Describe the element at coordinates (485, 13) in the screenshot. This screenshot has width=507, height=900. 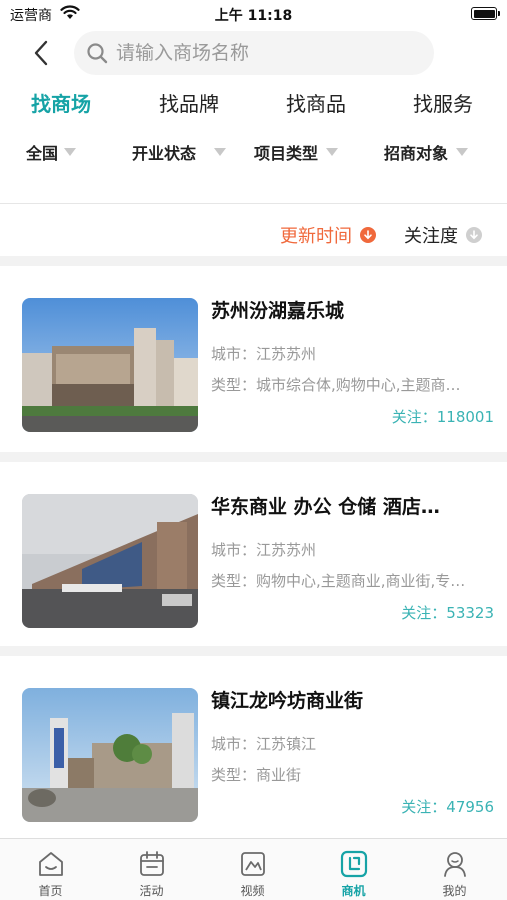
I see `battery-icon` at that location.